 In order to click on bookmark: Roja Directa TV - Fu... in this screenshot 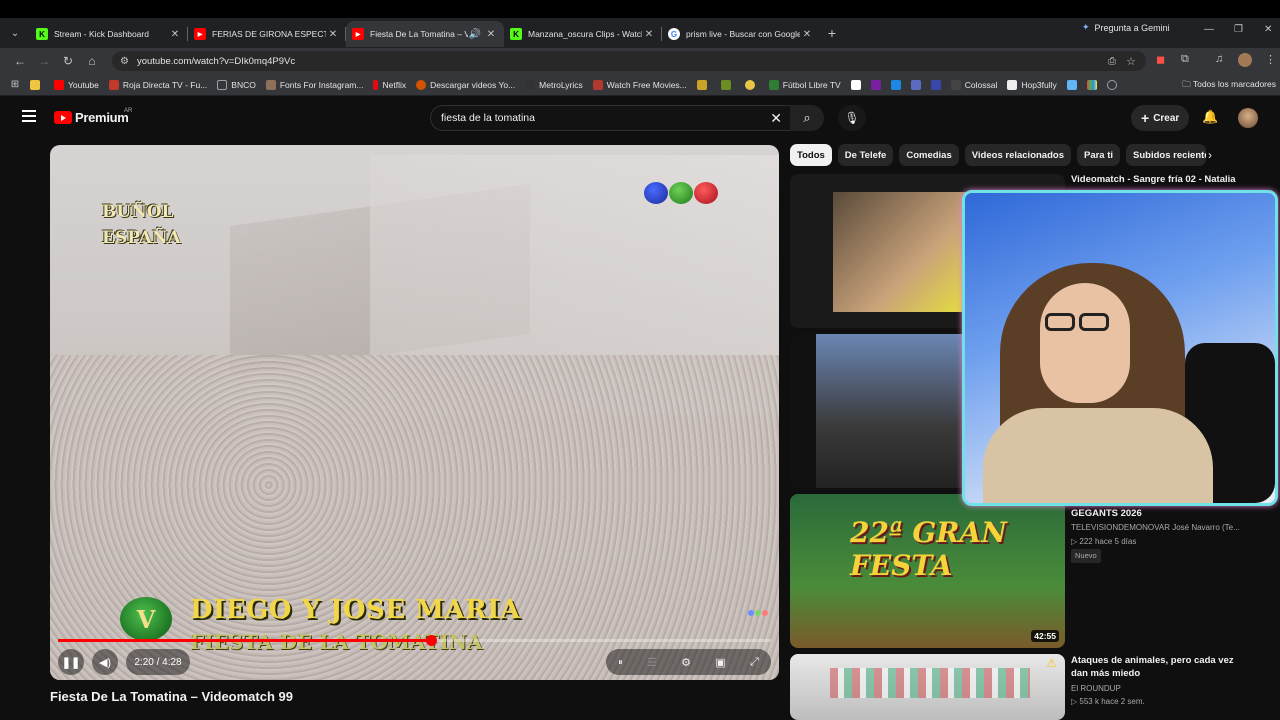, I will do `click(158, 84)`.